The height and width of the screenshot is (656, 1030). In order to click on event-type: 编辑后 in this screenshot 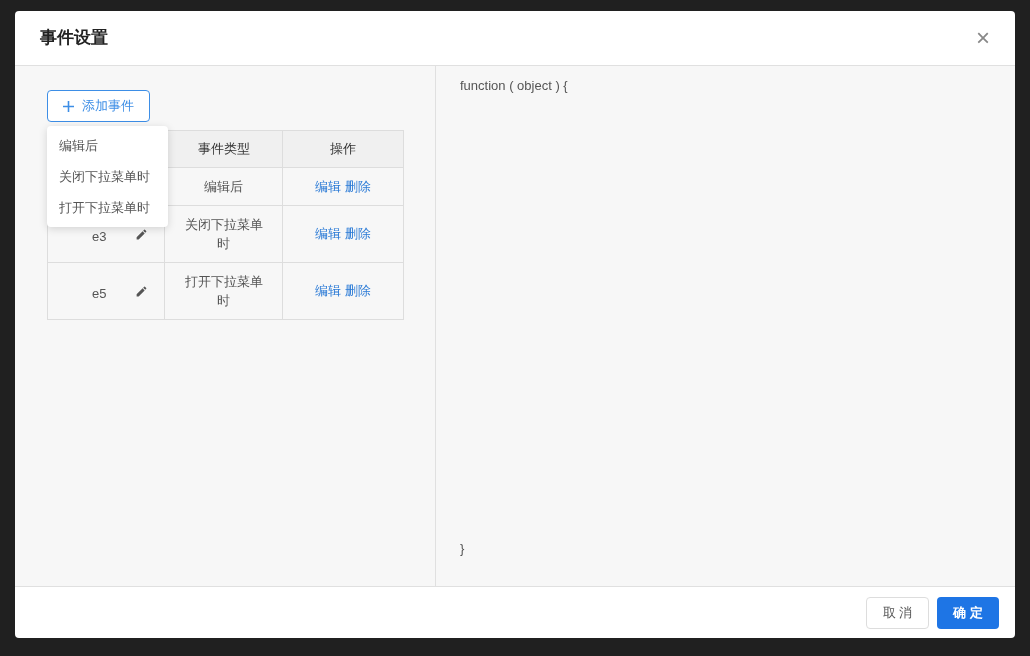, I will do `click(223, 187)`.